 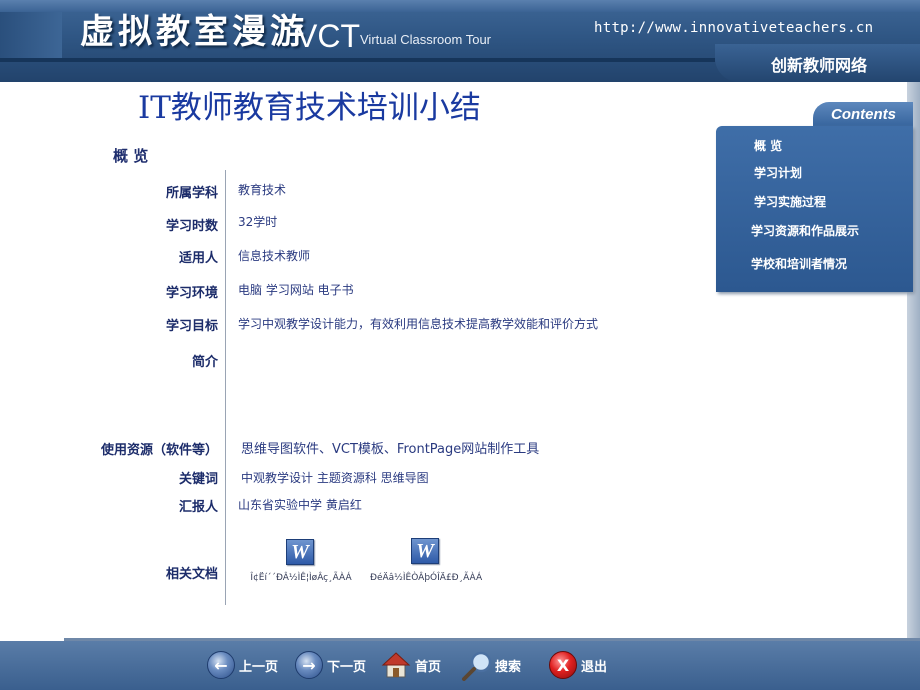 I want to click on field-value-reporter: 山东省实验中学 黄启红, so click(x=300, y=505).